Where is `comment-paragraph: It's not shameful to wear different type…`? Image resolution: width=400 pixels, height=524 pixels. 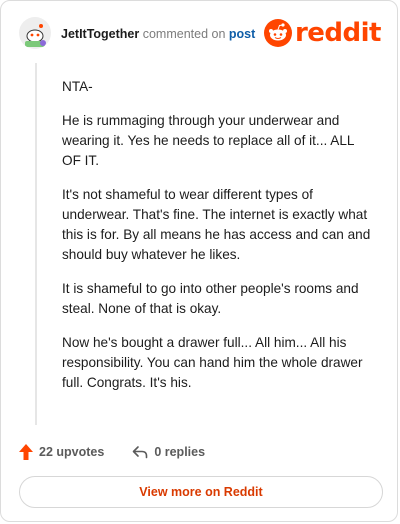 comment-paragraph: It's not shameful to wear different type… is located at coordinates (216, 224).